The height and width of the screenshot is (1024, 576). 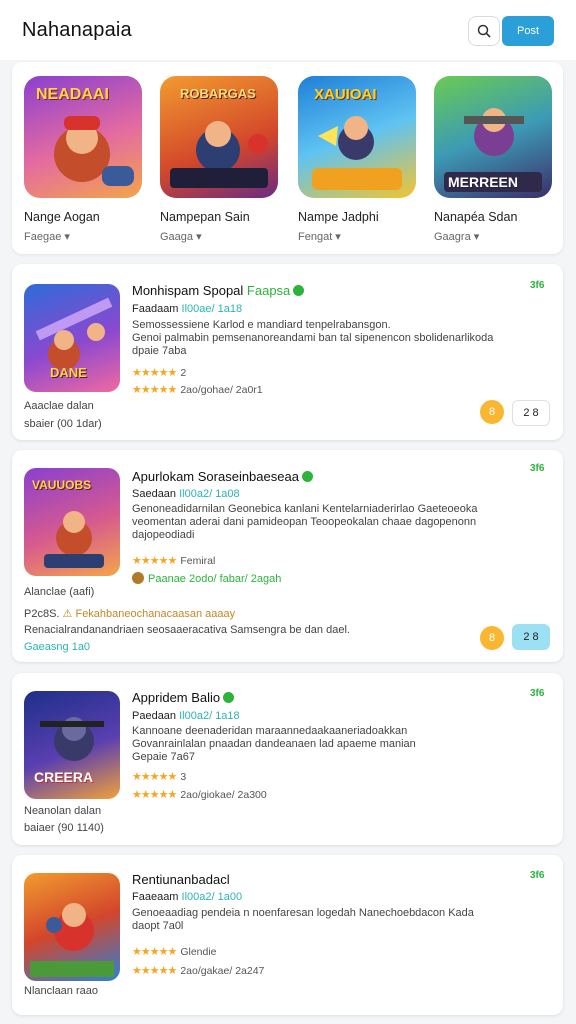 I want to click on game-name: Nampepan Sain, so click(x=205, y=217).